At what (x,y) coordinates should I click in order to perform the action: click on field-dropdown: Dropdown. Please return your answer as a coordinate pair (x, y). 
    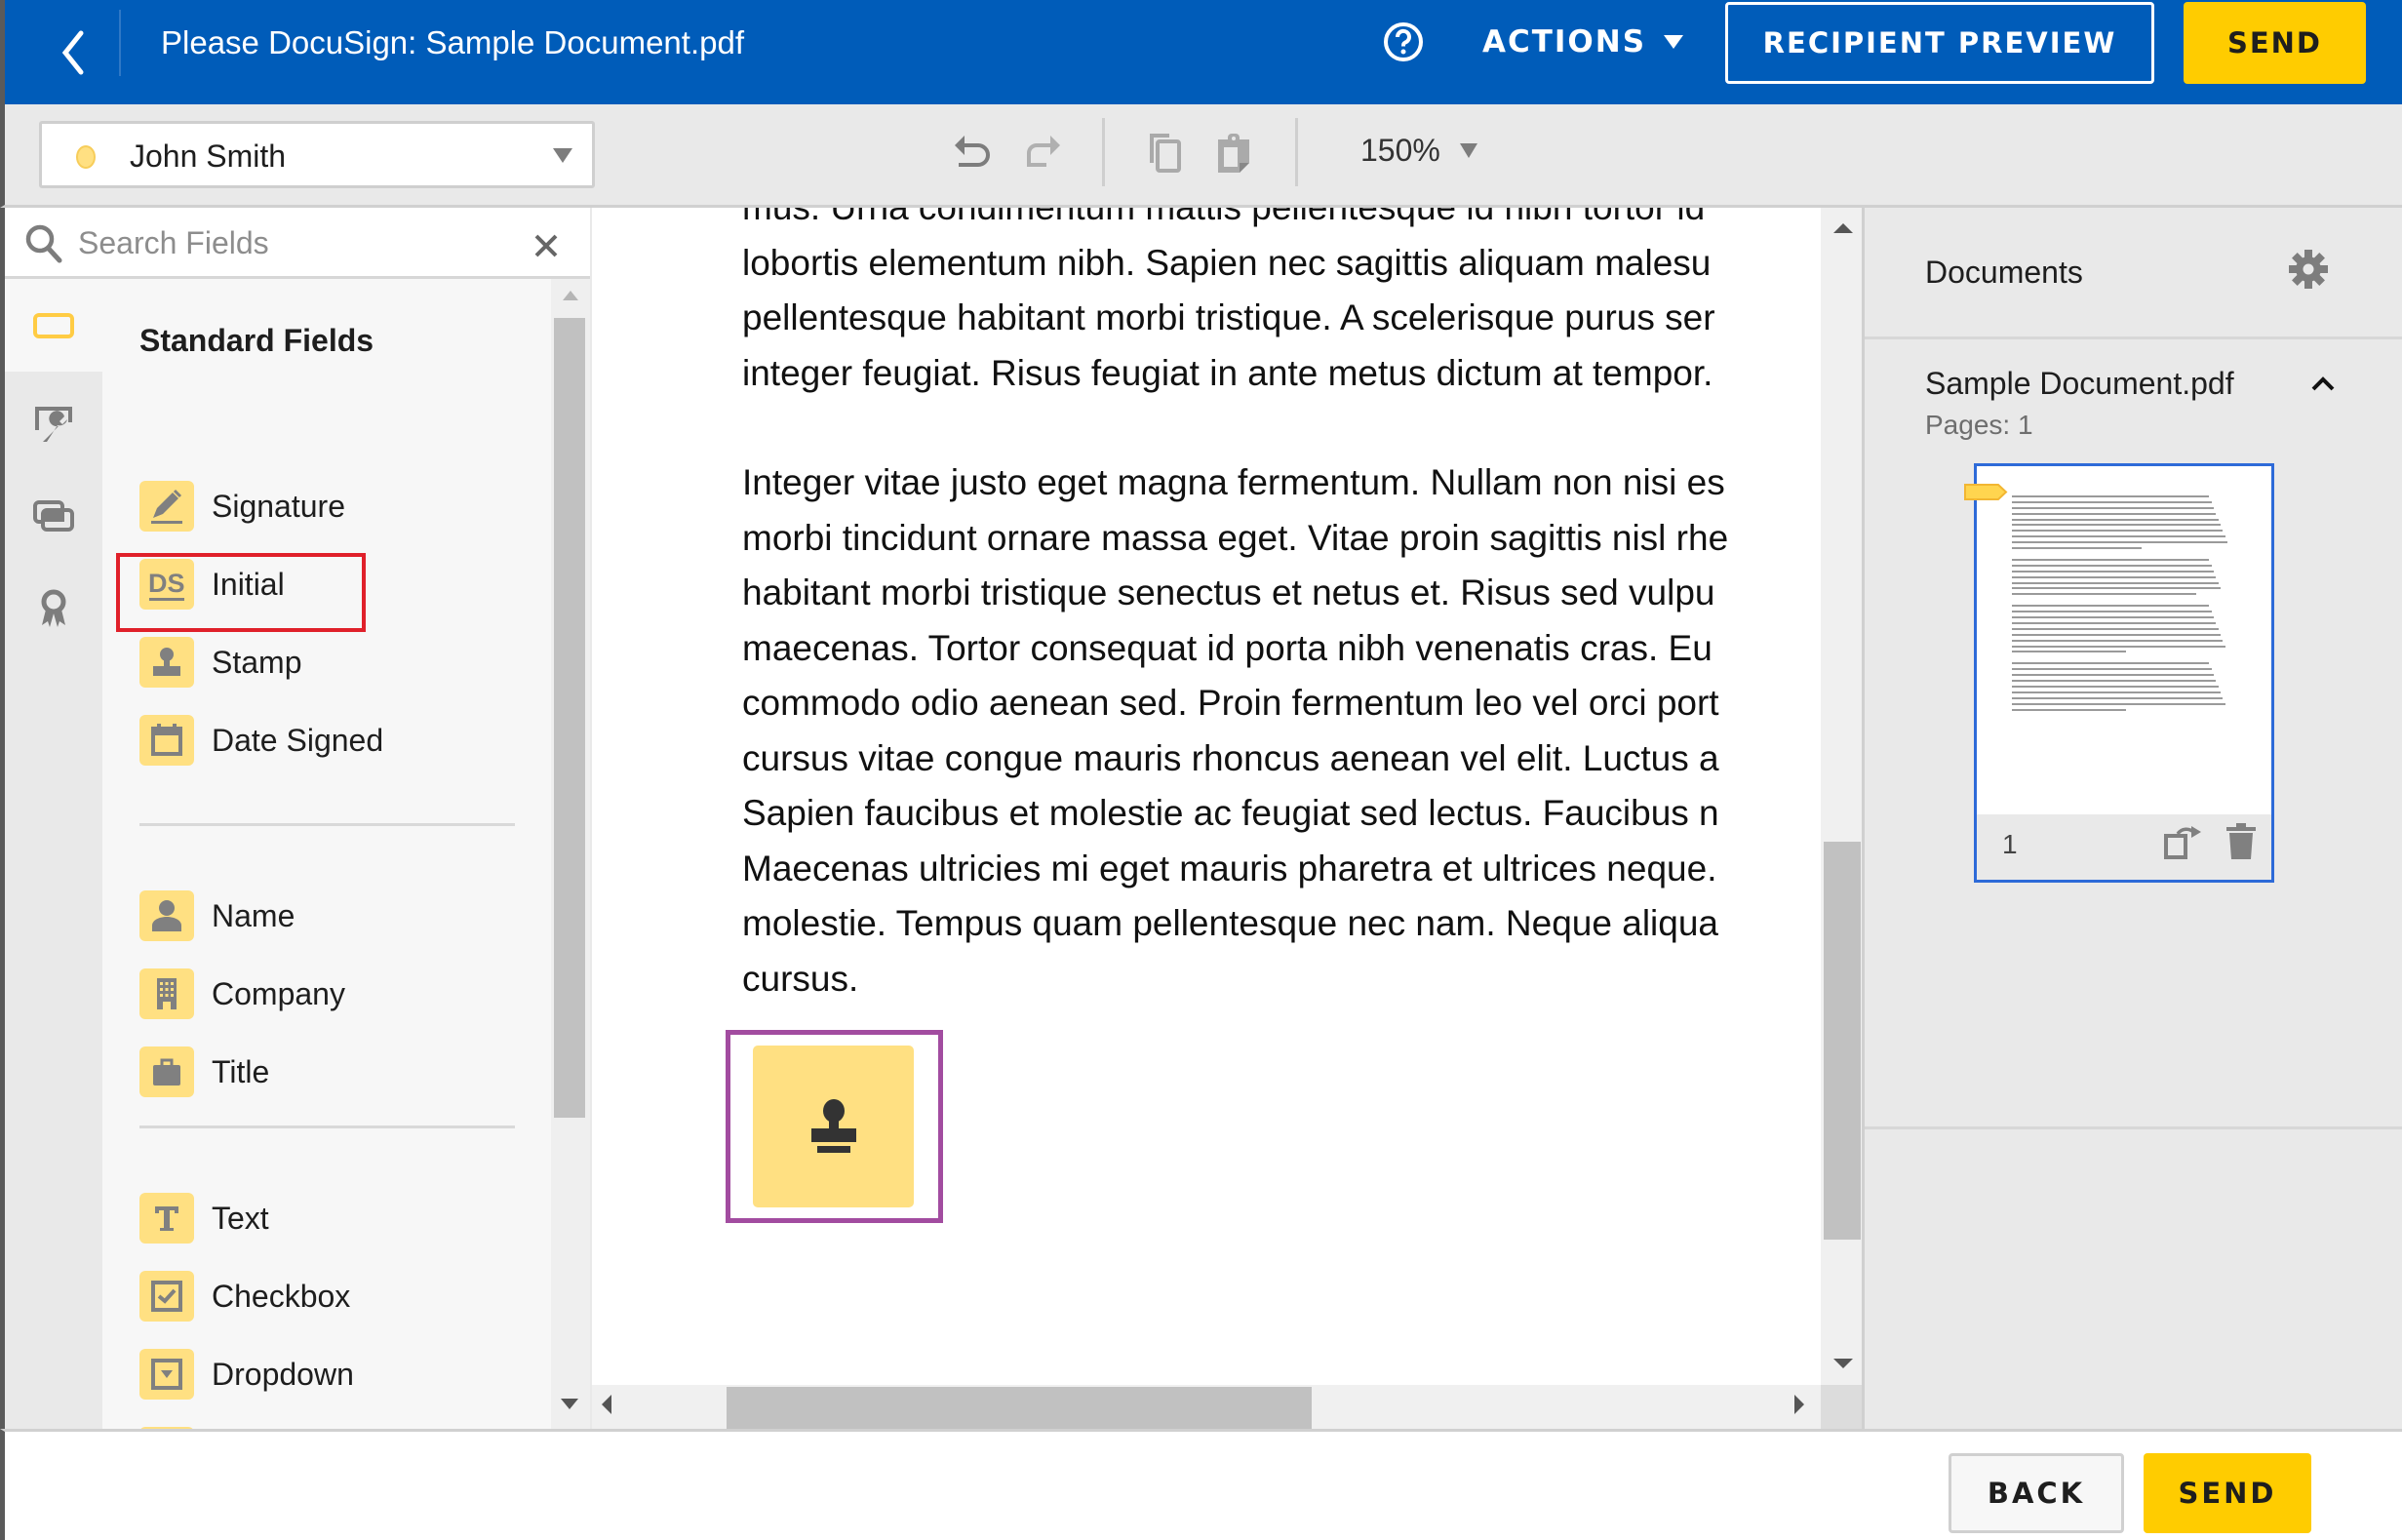
    Looking at the image, I should click on (295, 1375).